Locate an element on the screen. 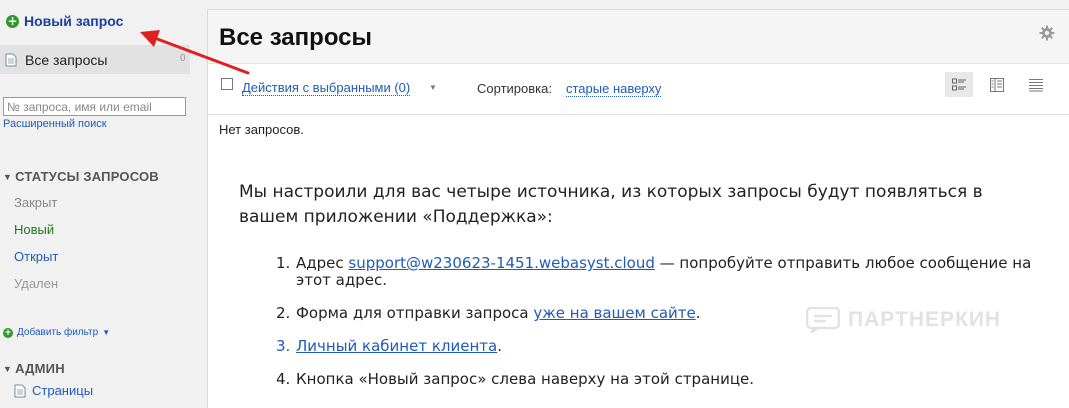  gear-icon is located at coordinates (1047, 33).